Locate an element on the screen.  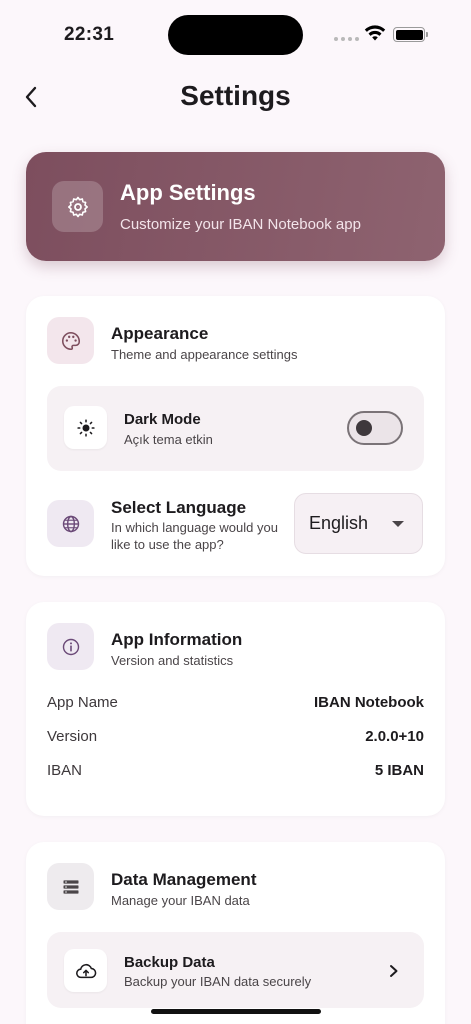
language-dropdown: English is located at coordinates (358, 523).